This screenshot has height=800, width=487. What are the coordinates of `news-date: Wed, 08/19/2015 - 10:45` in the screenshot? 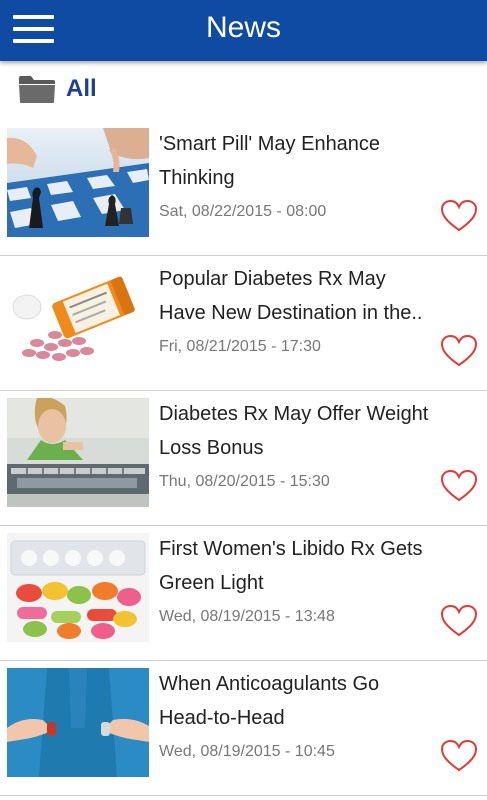 It's located at (247, 751).